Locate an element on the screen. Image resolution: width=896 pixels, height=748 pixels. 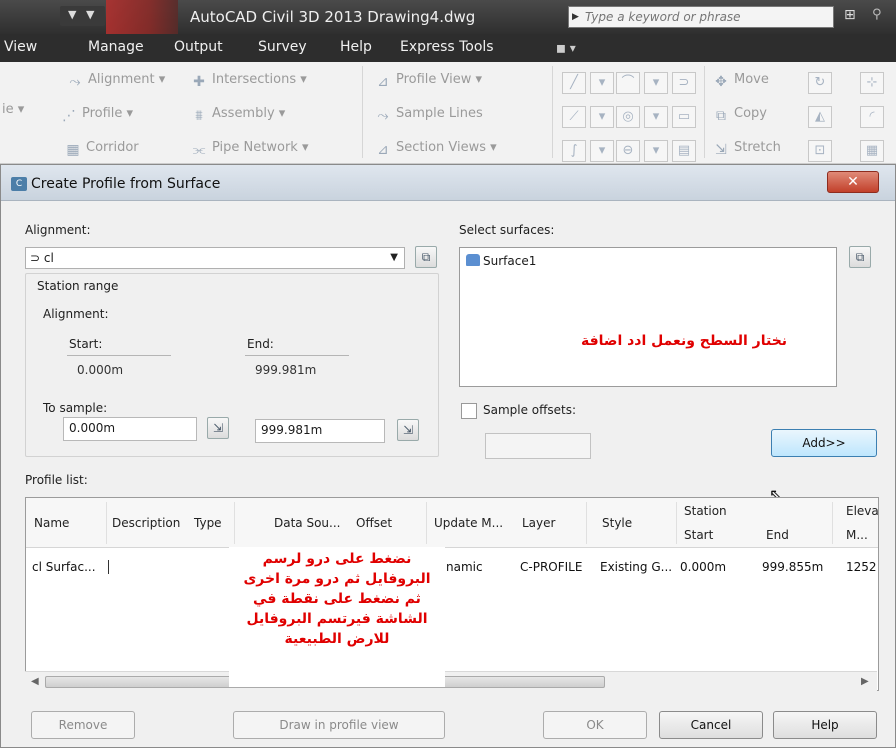
ribbon-sample-lines: ⤳ Sample Lines is located at coordinates (428, 115).